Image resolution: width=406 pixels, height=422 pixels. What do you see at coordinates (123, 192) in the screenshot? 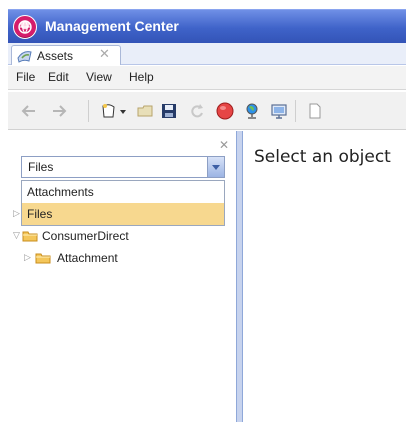
I see `dropdown-option-attachments: Attachments` at bounding box center [123, 192].